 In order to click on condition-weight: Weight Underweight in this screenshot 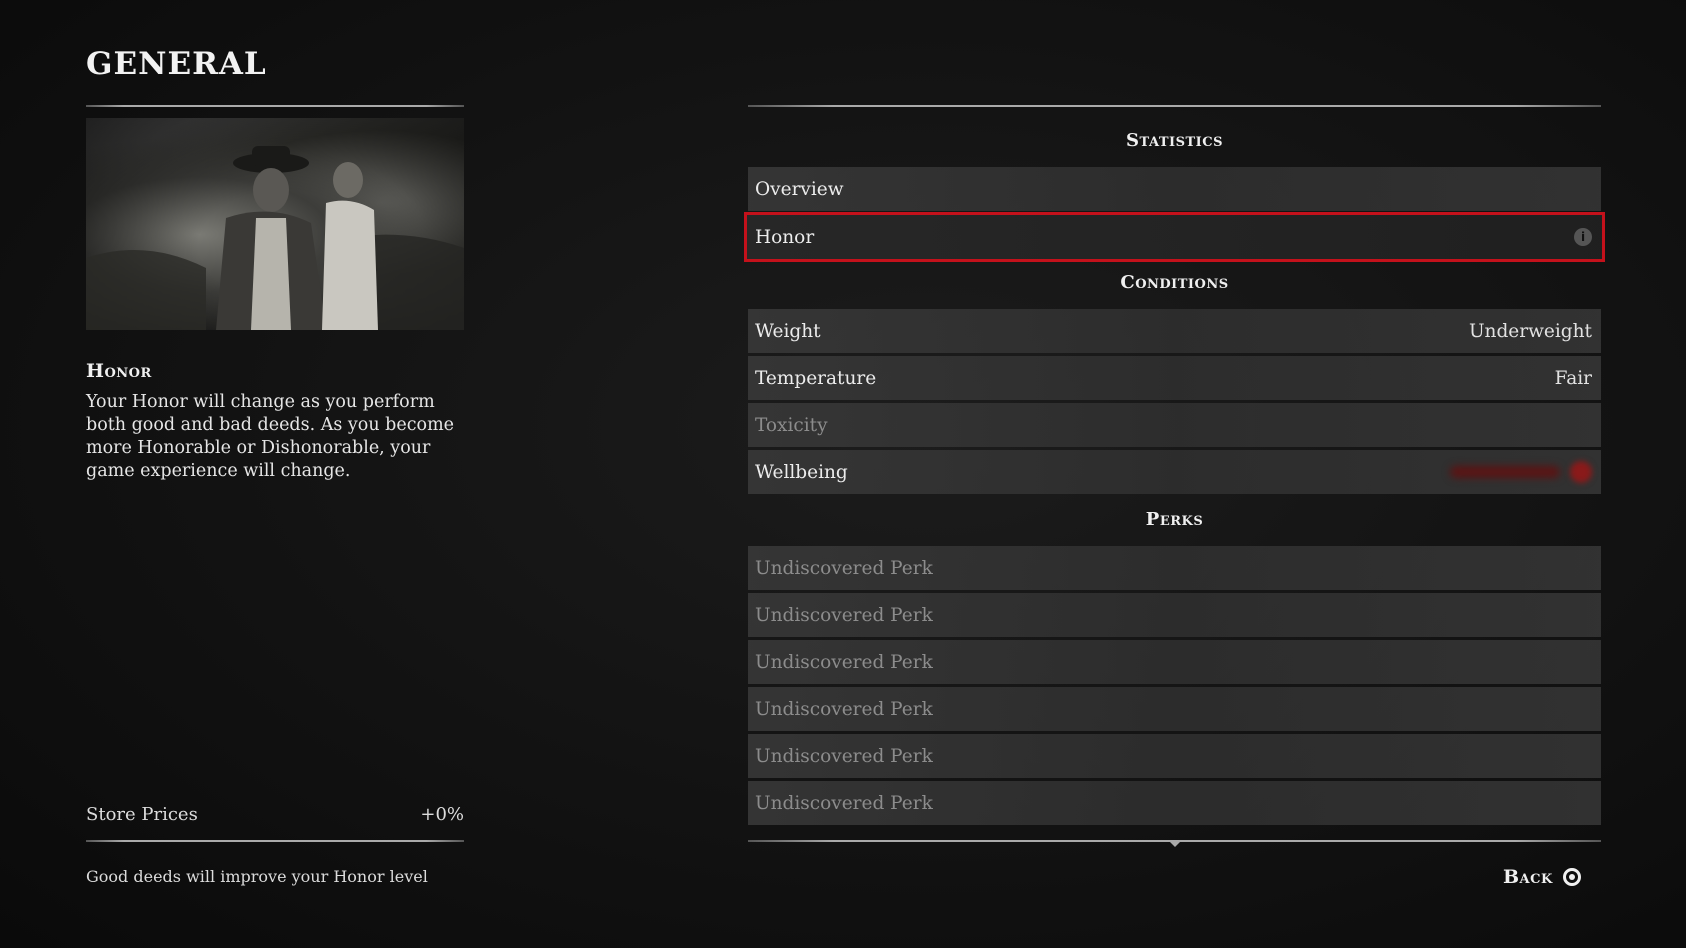, I will do `click(1174, 331)`.